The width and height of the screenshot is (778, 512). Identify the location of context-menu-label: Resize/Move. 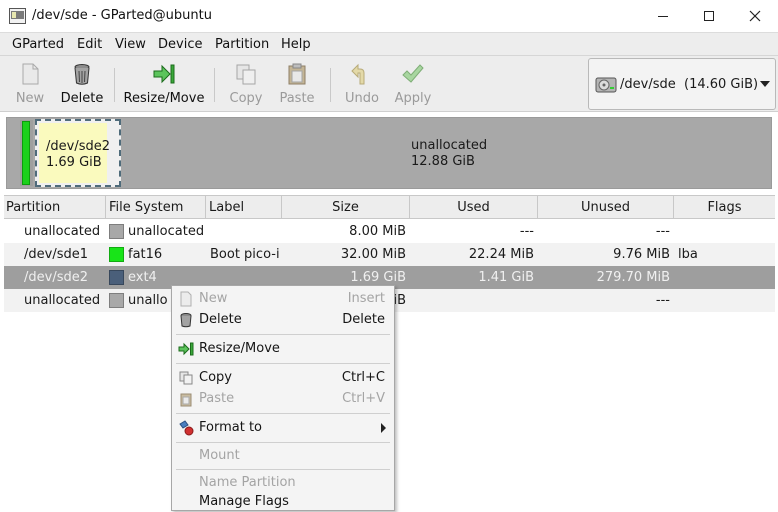
(239, 348).